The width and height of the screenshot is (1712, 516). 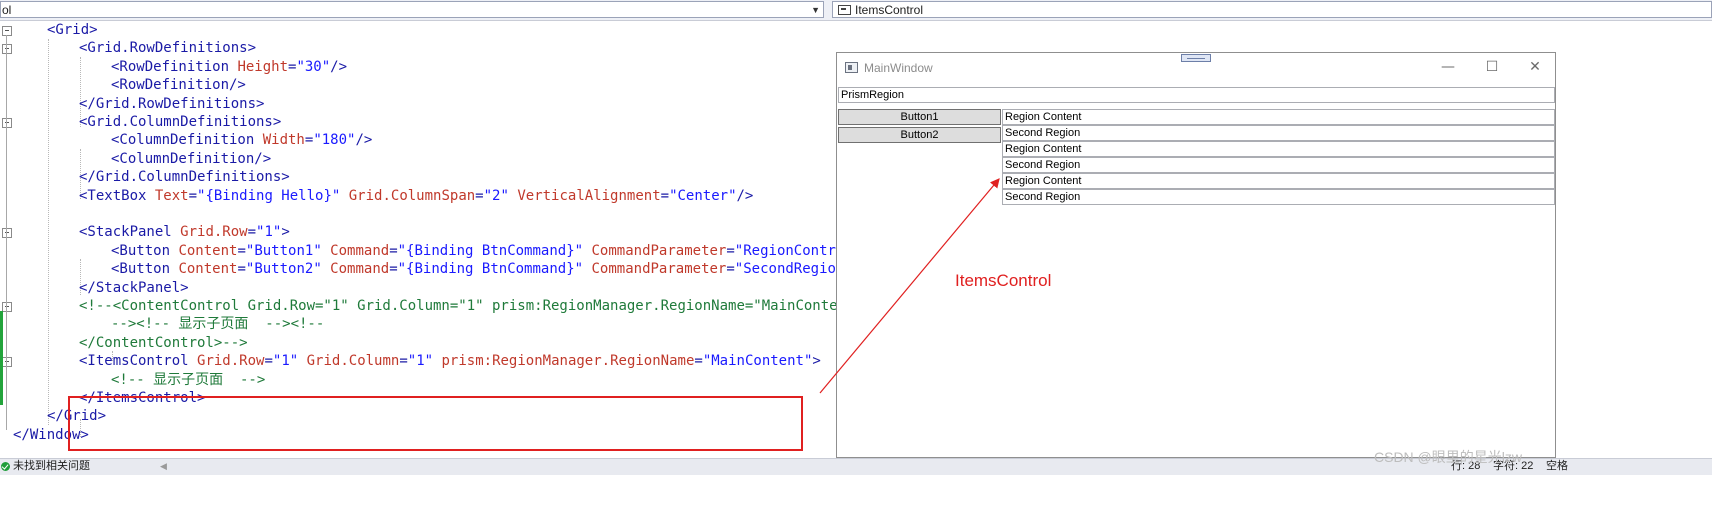 I want to click on whitespace-indicator: 空格, so click(x=1557, y=466).